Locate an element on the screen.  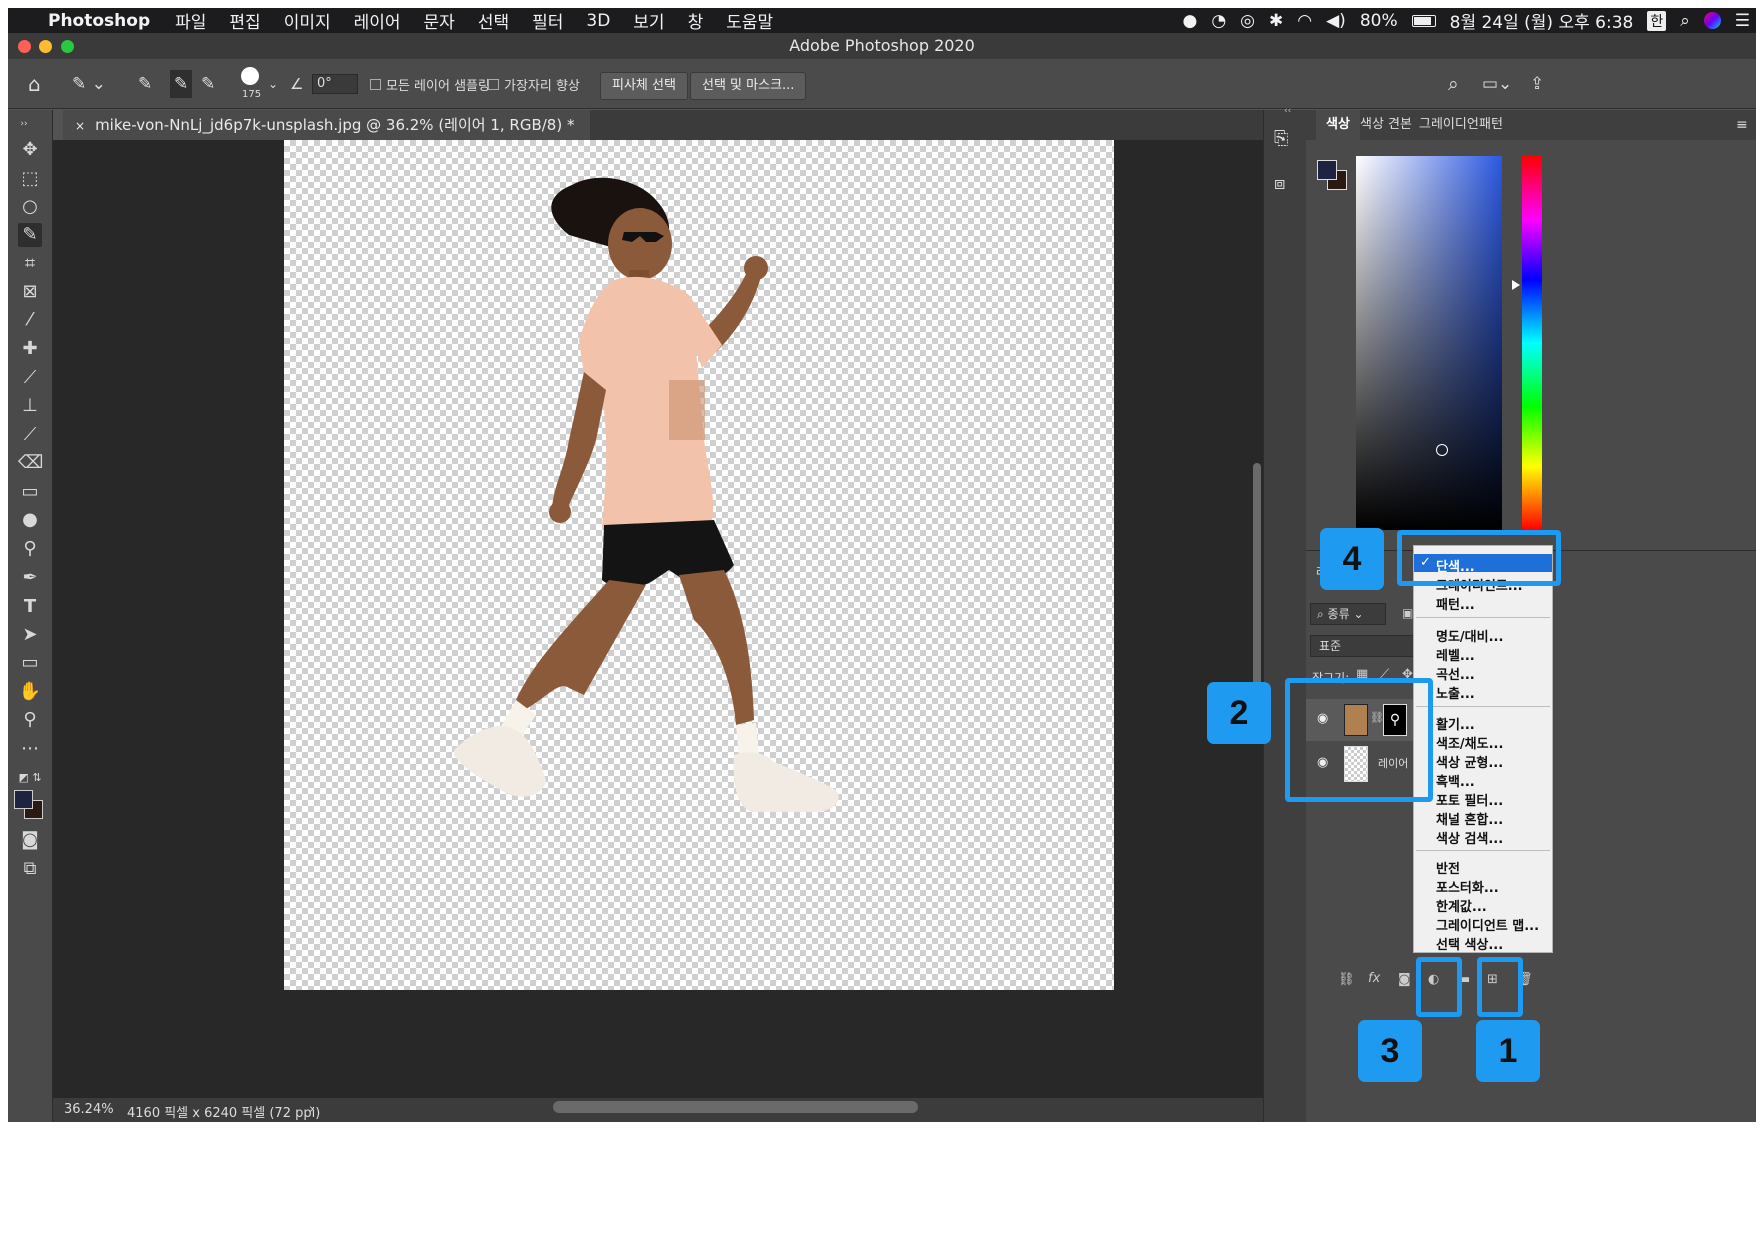
menu-view: 보기 is located at coordinates (648, 20).